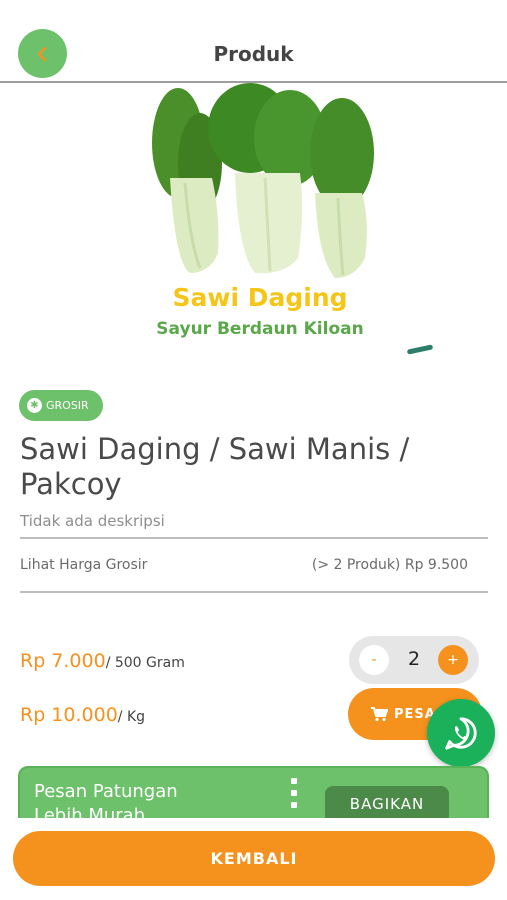 The width and height of the screenshot is (507, 900). I want to click on quantity-value: 2, so click(414, 659).